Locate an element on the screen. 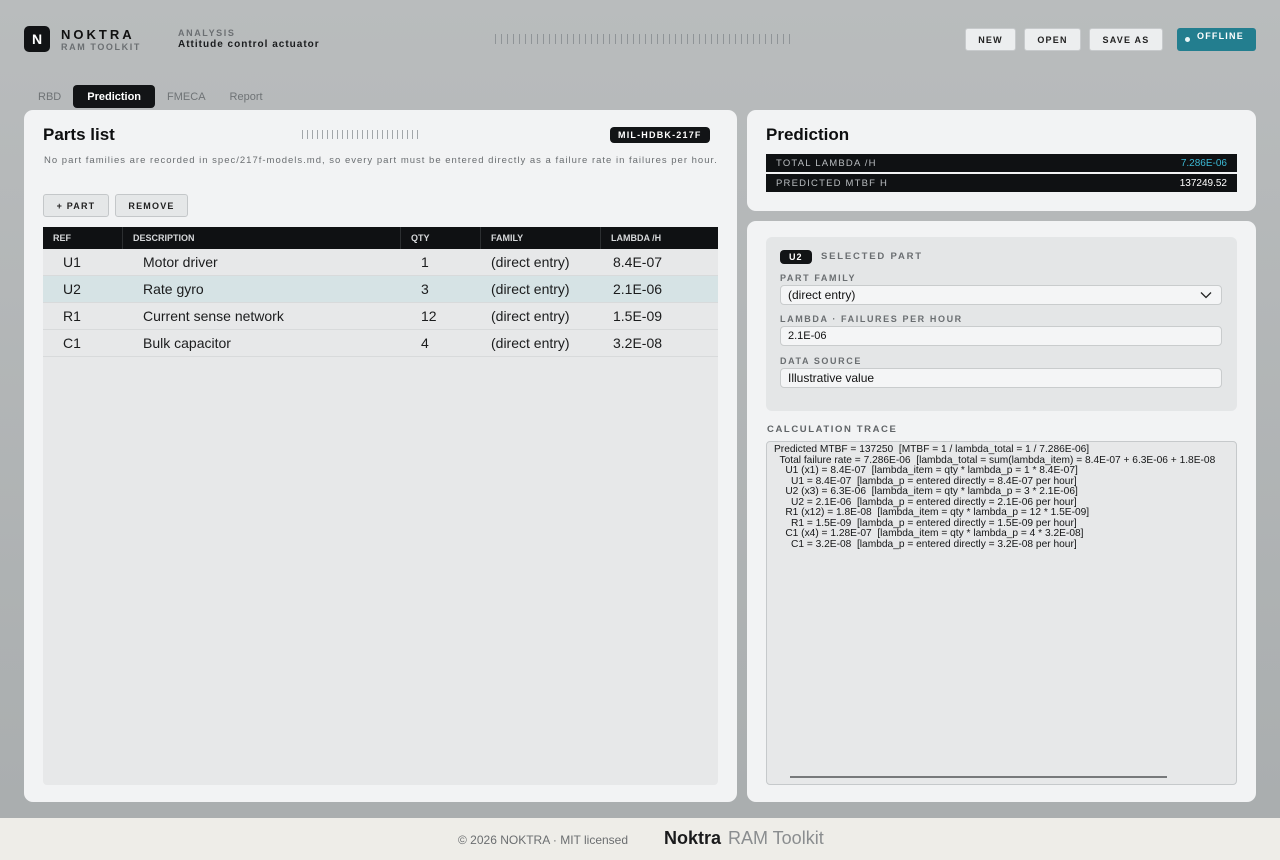 This screenshot has width=1280, height=860. tab-report: Report is located at coordinates (246, 96).